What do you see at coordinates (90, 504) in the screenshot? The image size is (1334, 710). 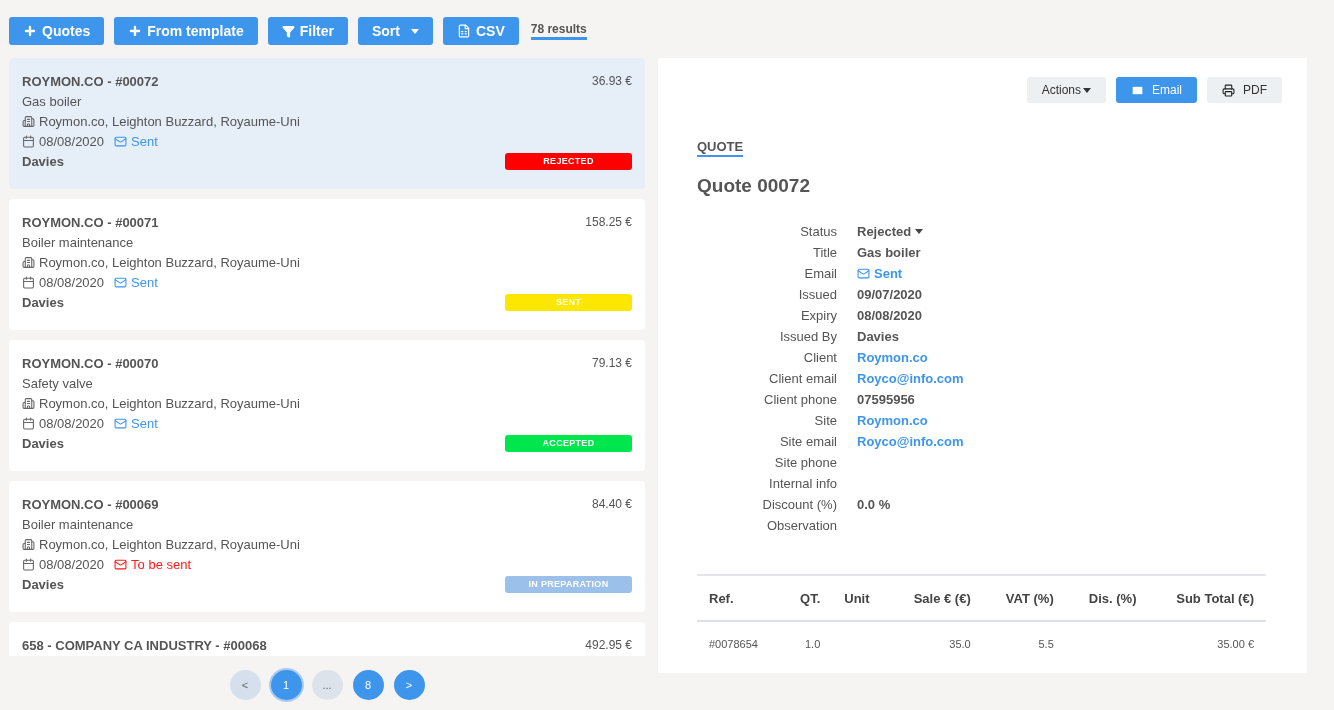 I see `quote-title: ROYMON.CO - #00069` at bounding box center [90, 504].